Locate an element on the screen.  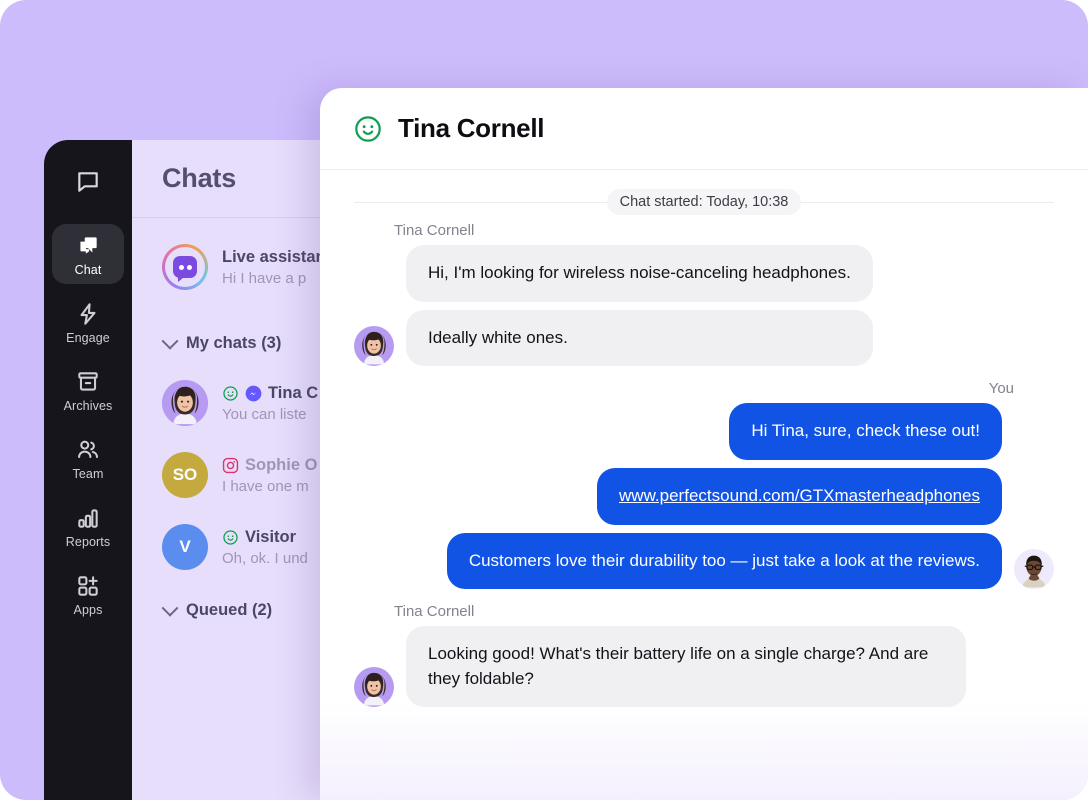
rail-item-label: Engage is located at coordinates (88, 338).